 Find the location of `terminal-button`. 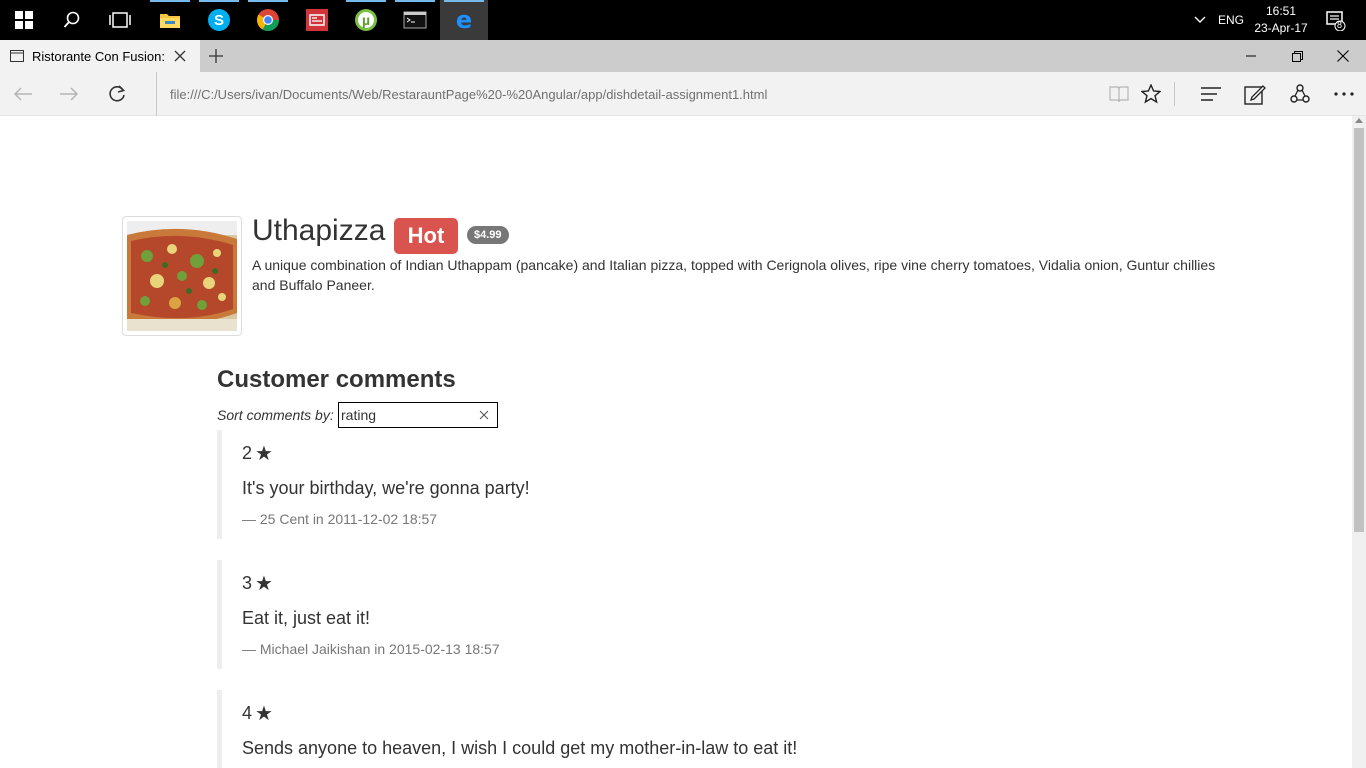

terminal-button is located at coordinates (415, 20).